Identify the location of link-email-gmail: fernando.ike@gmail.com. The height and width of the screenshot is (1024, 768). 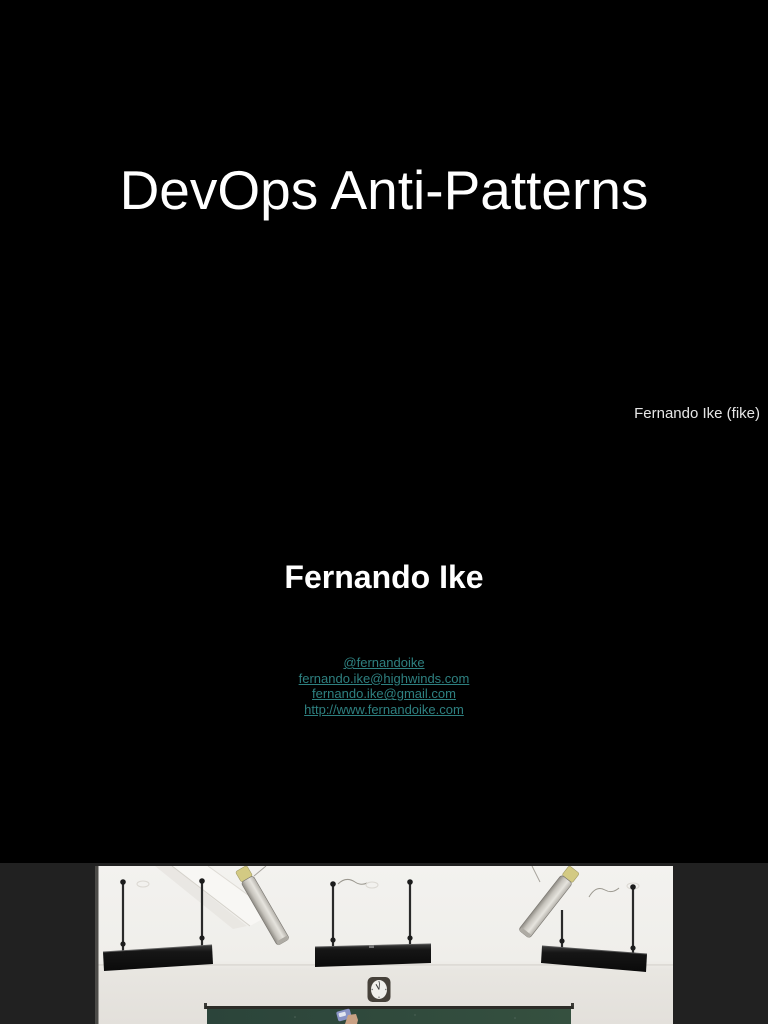
(384, 694).